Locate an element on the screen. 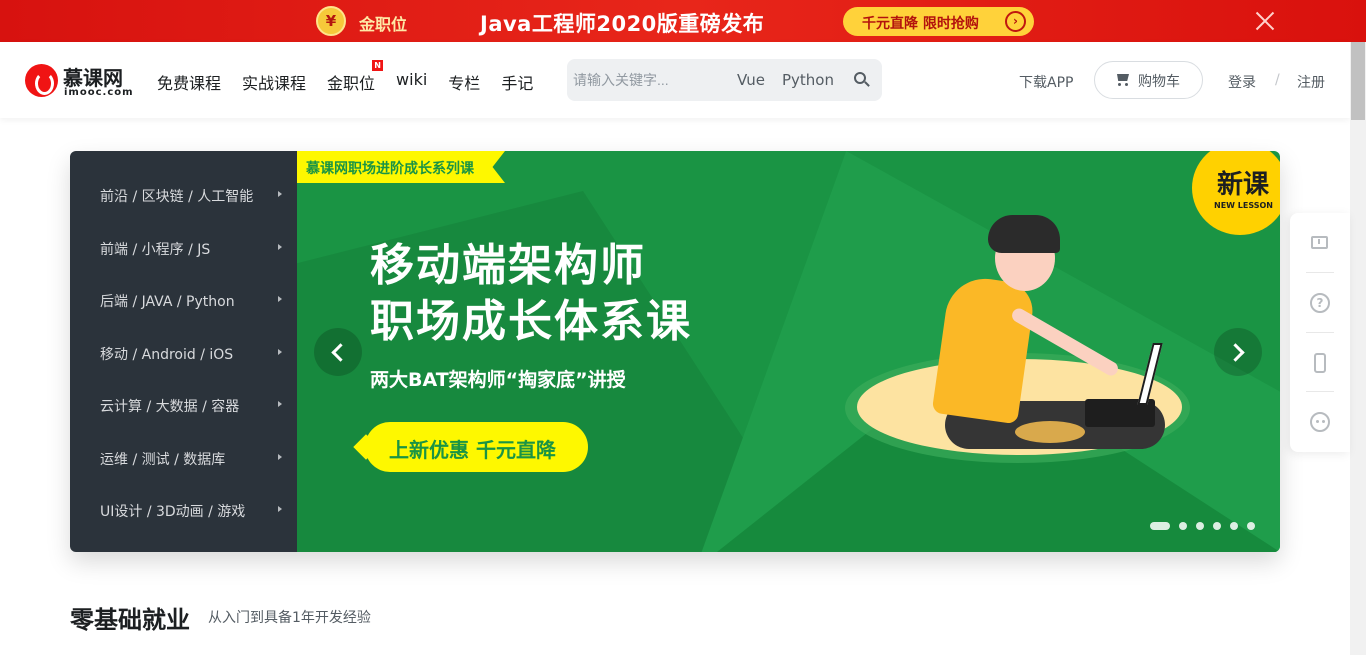 The width and height of the screenshot is (1366, 655). close-icon is located at coordinates (1265, 21).